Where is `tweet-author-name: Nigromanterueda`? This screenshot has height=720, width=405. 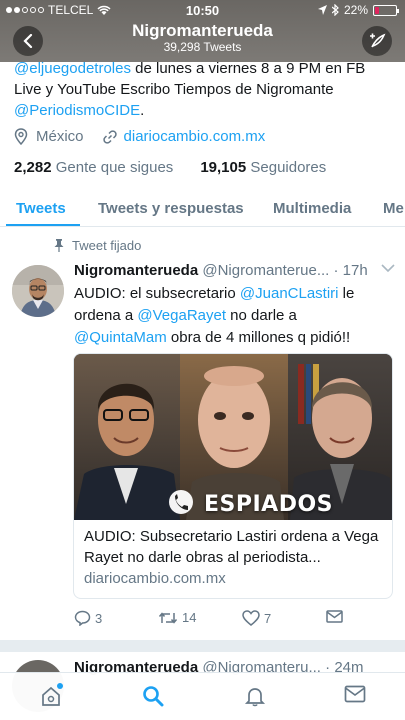
tweet-author-name: Nigromanterueda is located at coordinates (136, 270).